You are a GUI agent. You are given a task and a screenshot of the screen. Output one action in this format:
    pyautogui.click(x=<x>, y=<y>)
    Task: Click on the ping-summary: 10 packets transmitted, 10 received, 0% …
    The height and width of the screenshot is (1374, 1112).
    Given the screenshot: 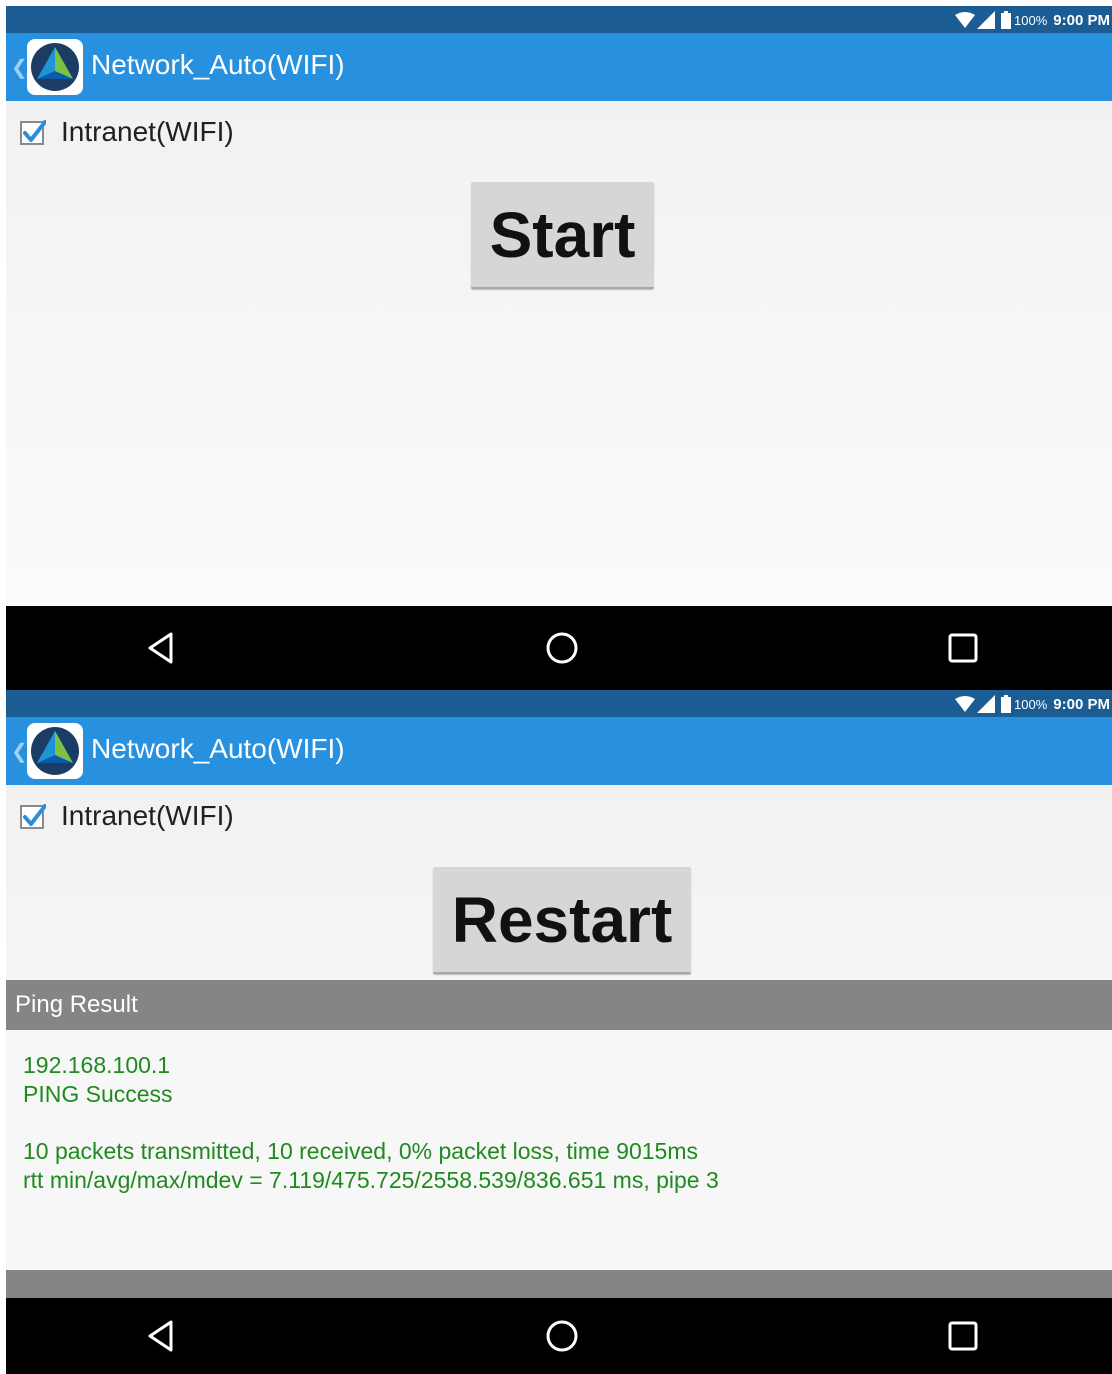 What is the action you would take?
    pyautogui.click(x=360, y=1151)
    